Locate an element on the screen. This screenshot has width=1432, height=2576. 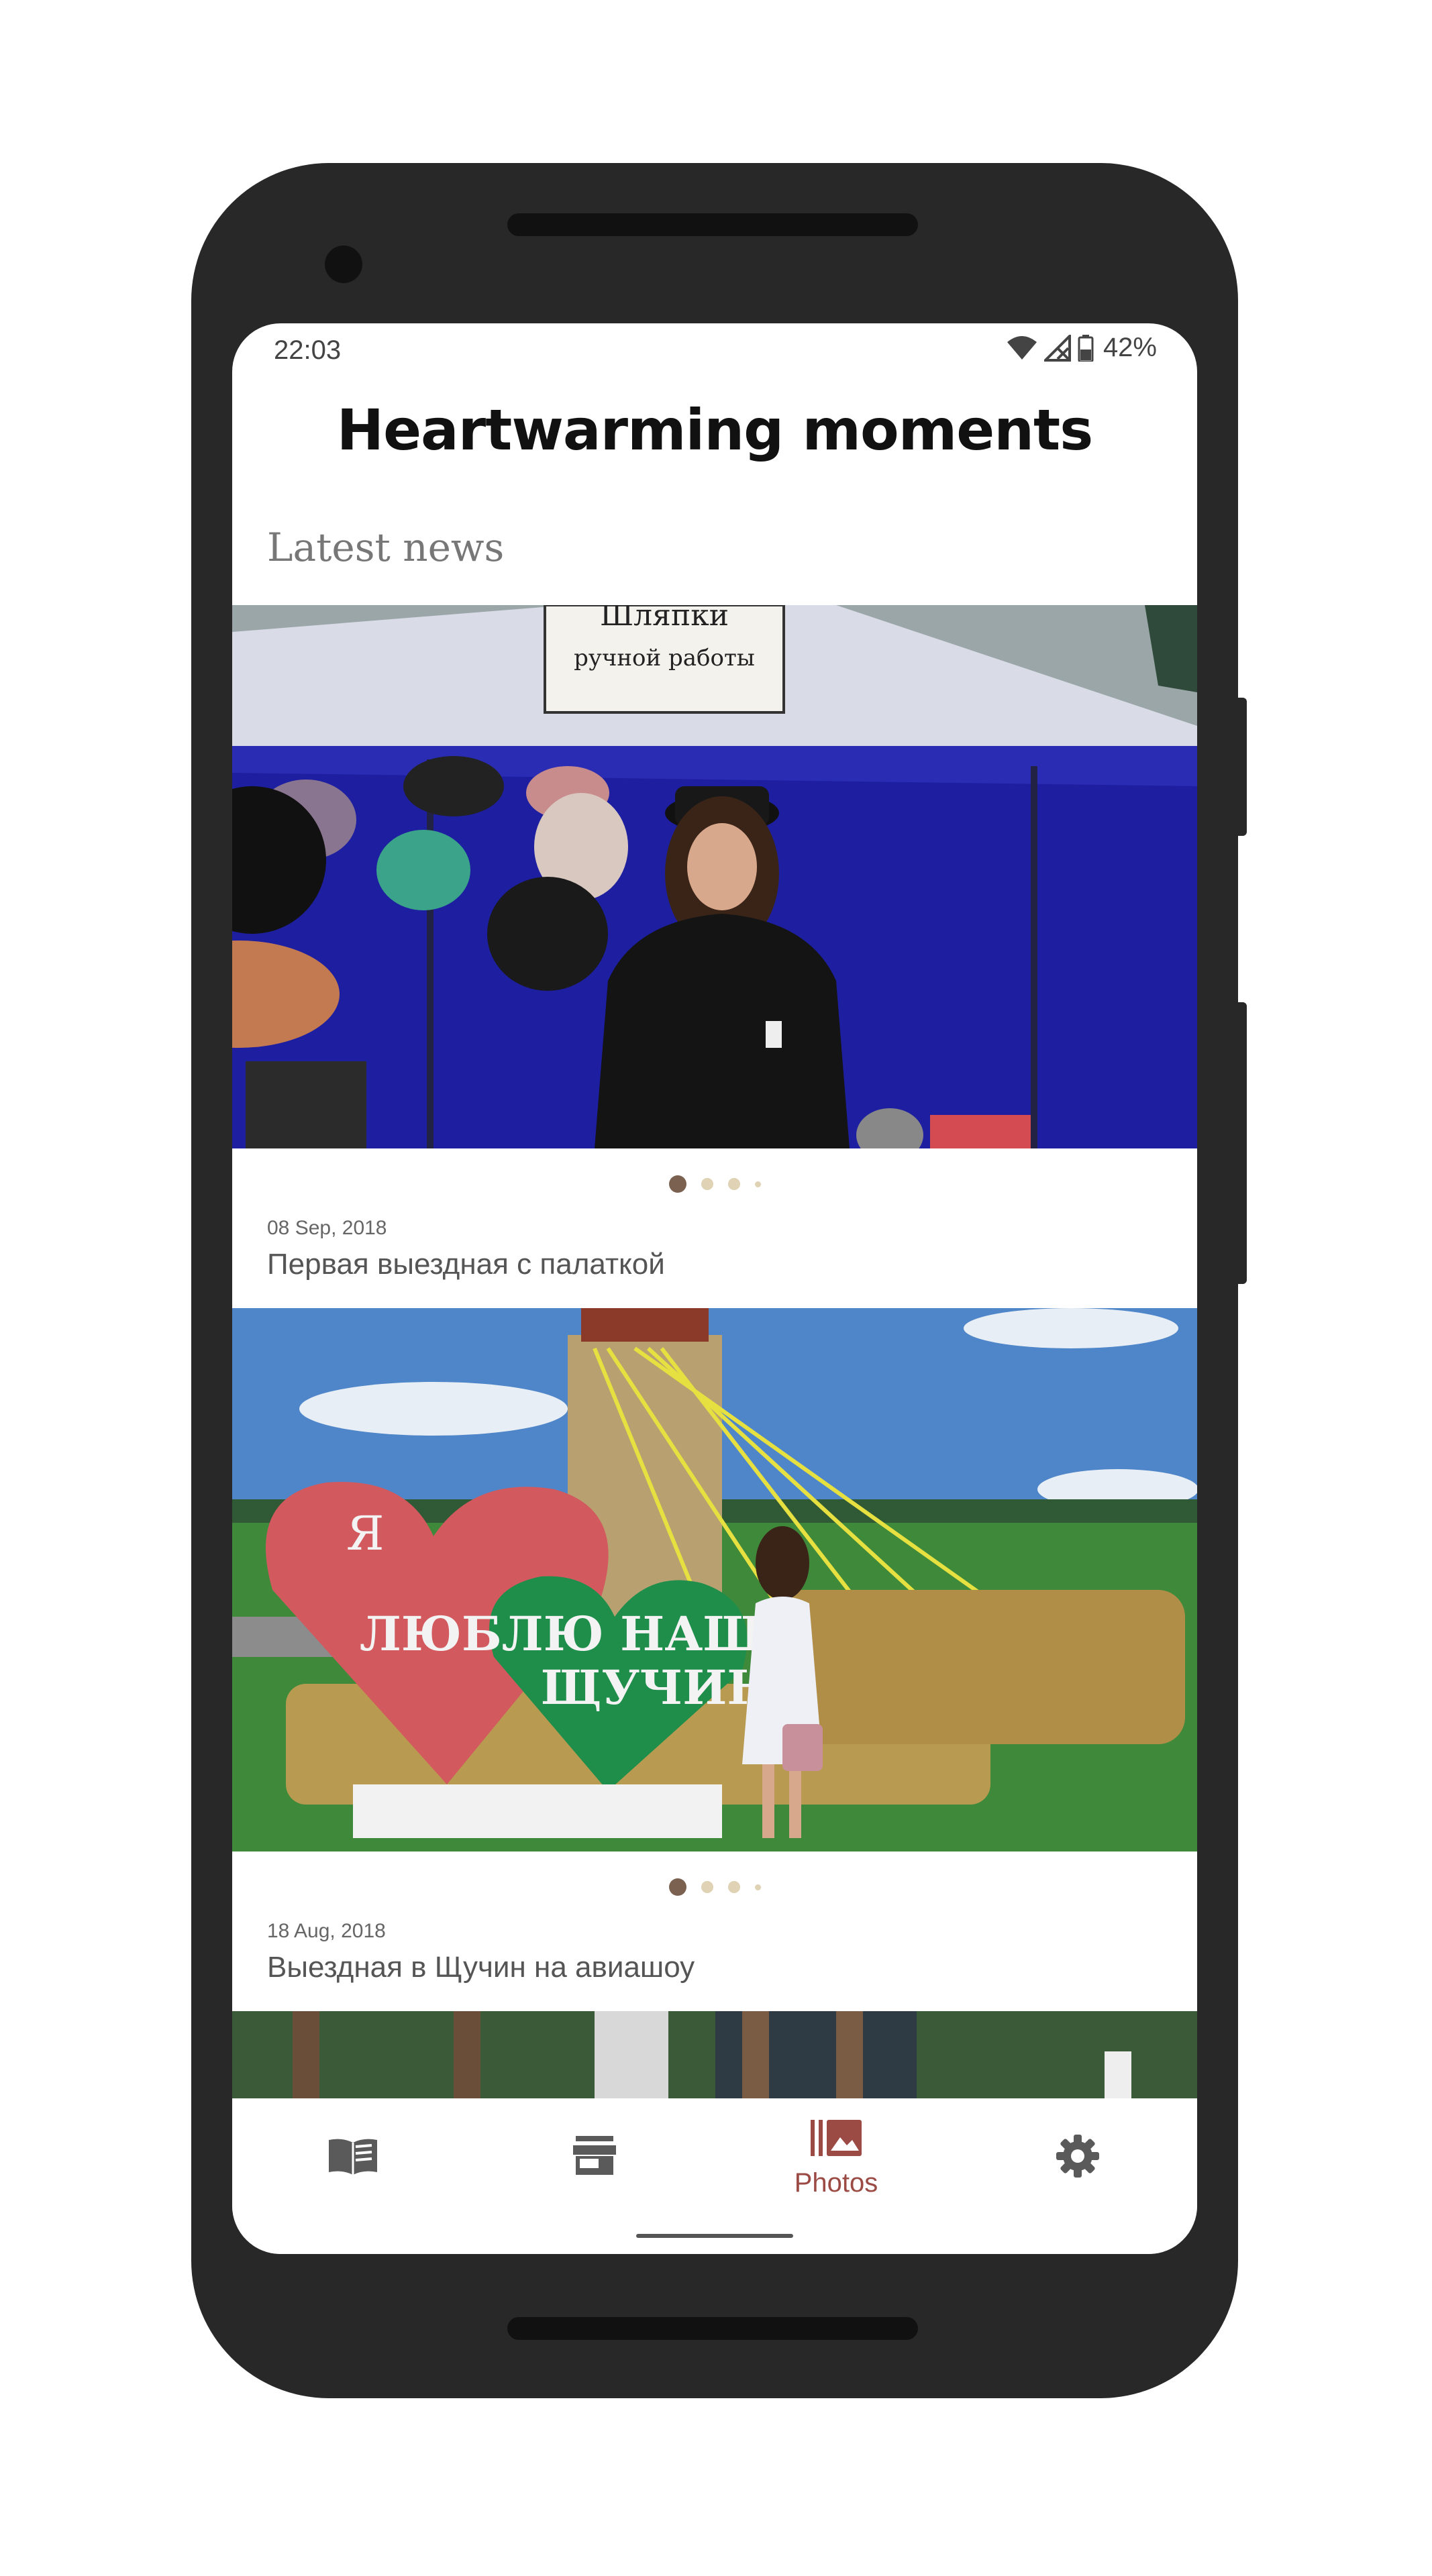
battery-icon is located at coordinates (1086, 348).